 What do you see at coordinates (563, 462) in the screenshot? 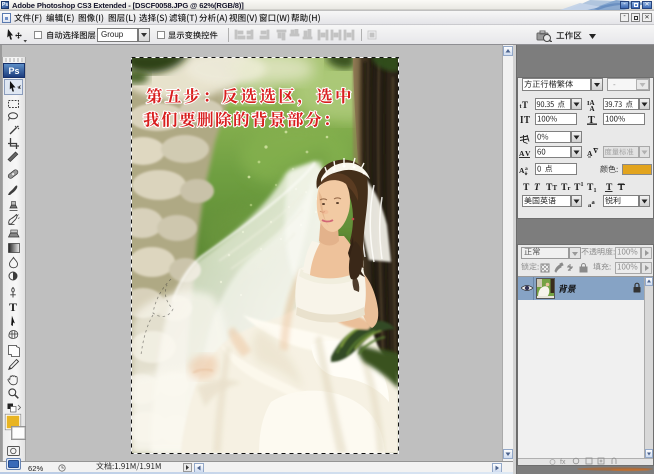
I see `svg-text: fx` at bounding box center [563, 462].